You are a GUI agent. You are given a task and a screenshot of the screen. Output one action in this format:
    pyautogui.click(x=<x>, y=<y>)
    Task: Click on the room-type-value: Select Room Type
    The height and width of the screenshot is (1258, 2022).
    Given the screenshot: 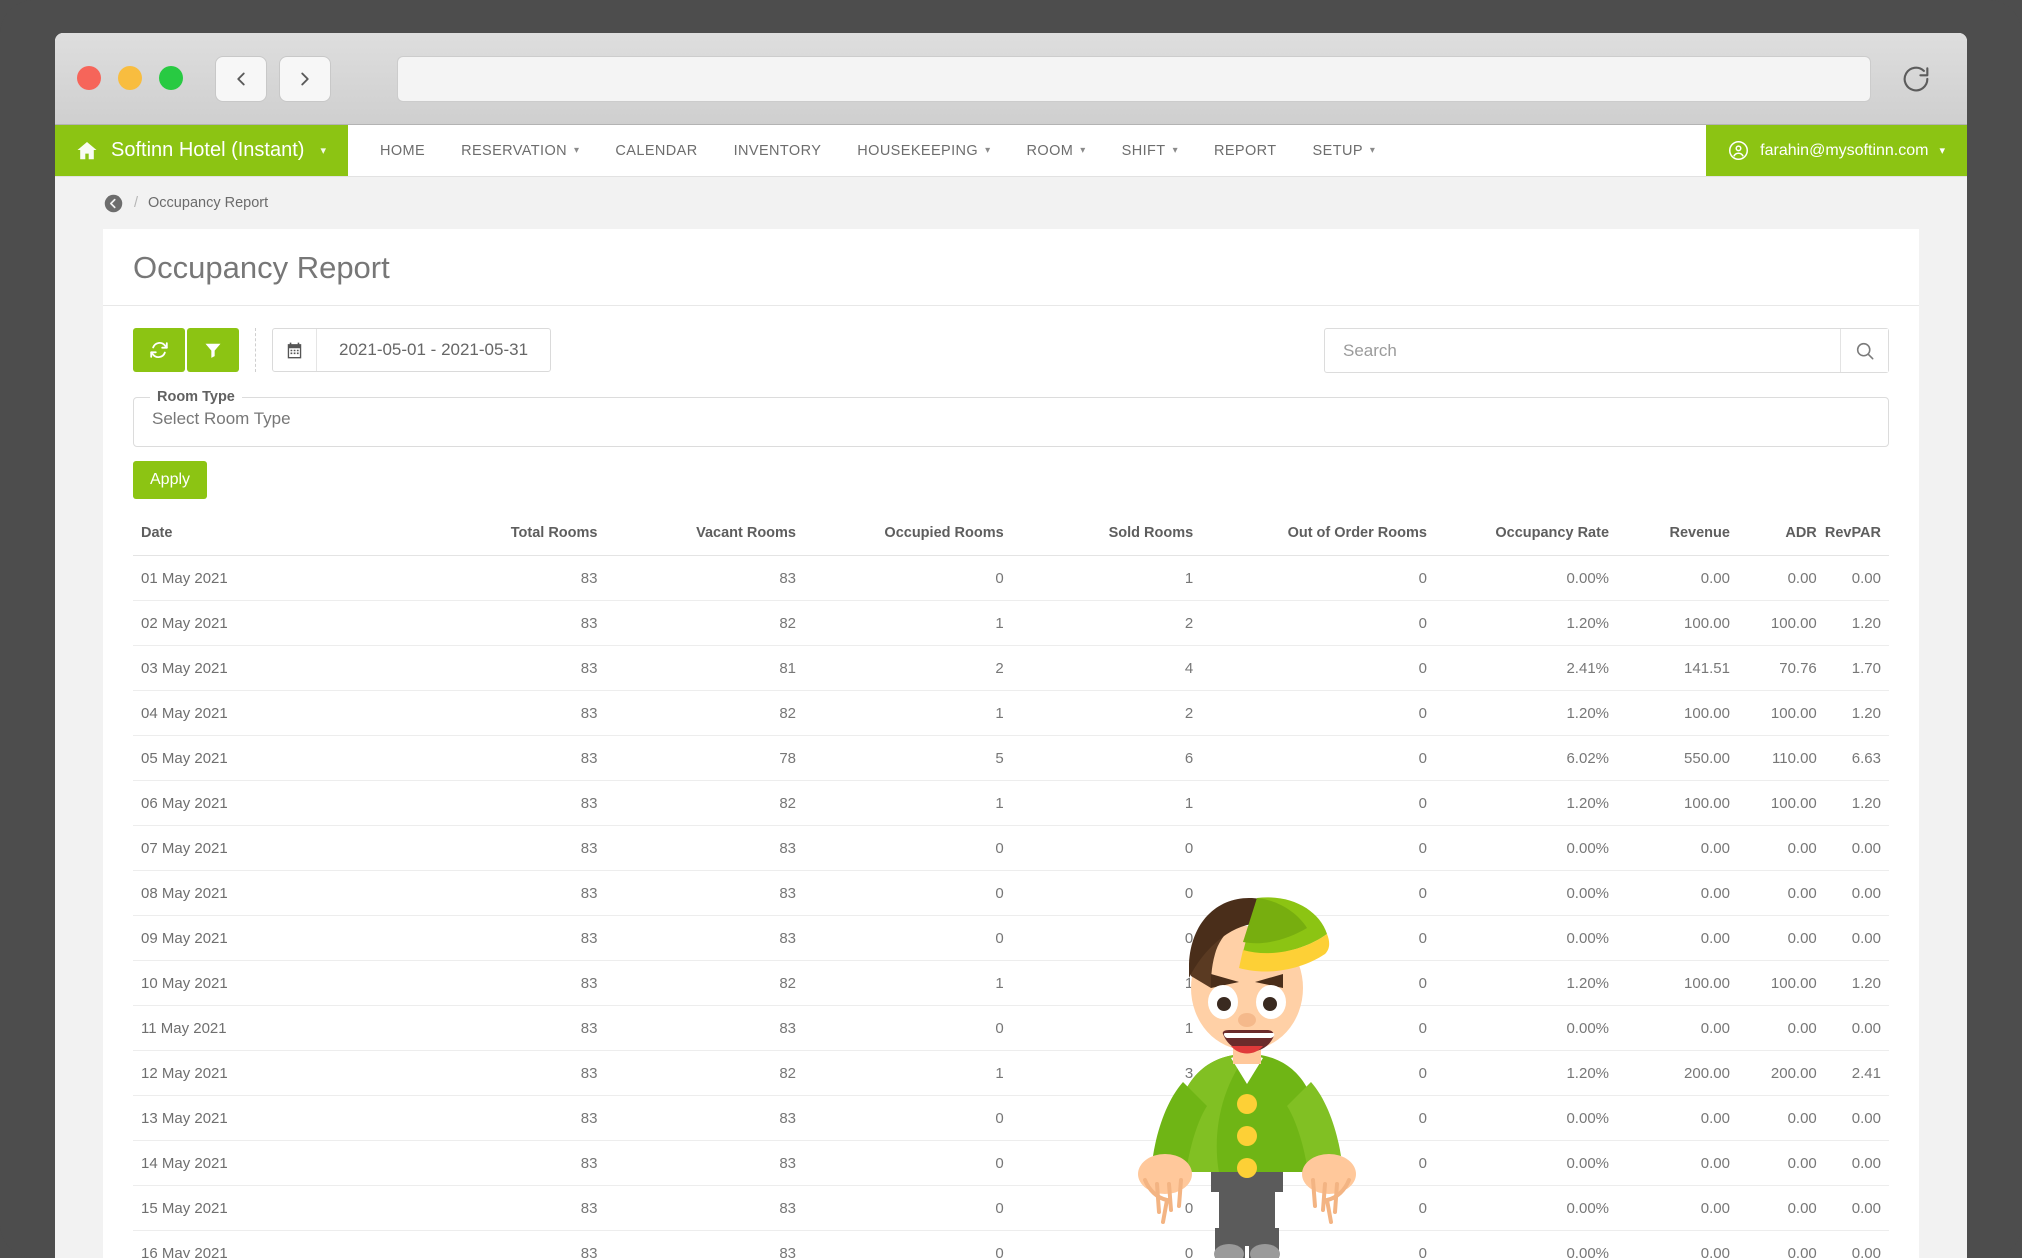 What is the action you would take?
    pyautogui.click(x=1011, y=425)
    